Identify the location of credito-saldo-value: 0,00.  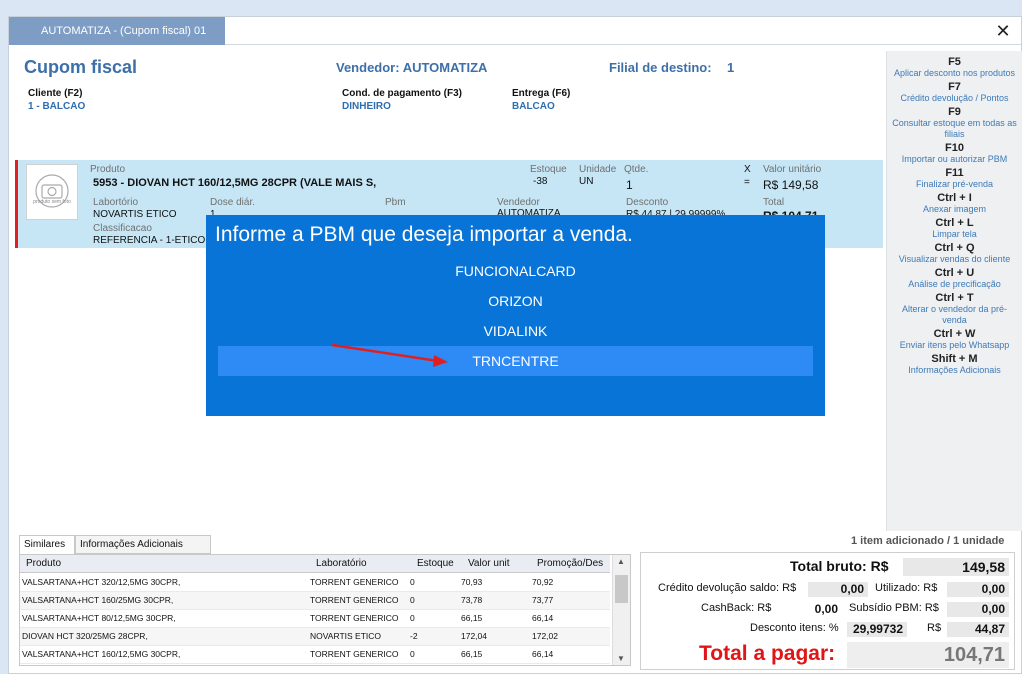
(838, 589).